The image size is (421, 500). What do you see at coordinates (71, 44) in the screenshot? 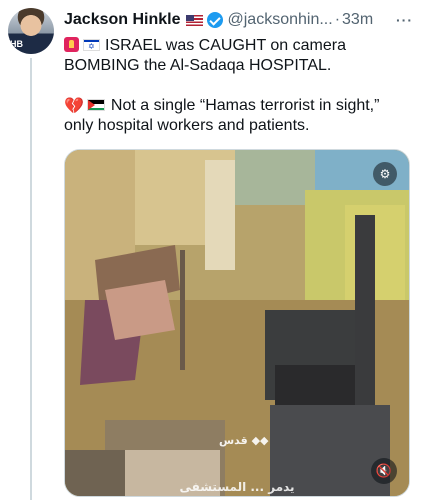
I see `siren-emoji-icon` at bounding box center [71, 44].